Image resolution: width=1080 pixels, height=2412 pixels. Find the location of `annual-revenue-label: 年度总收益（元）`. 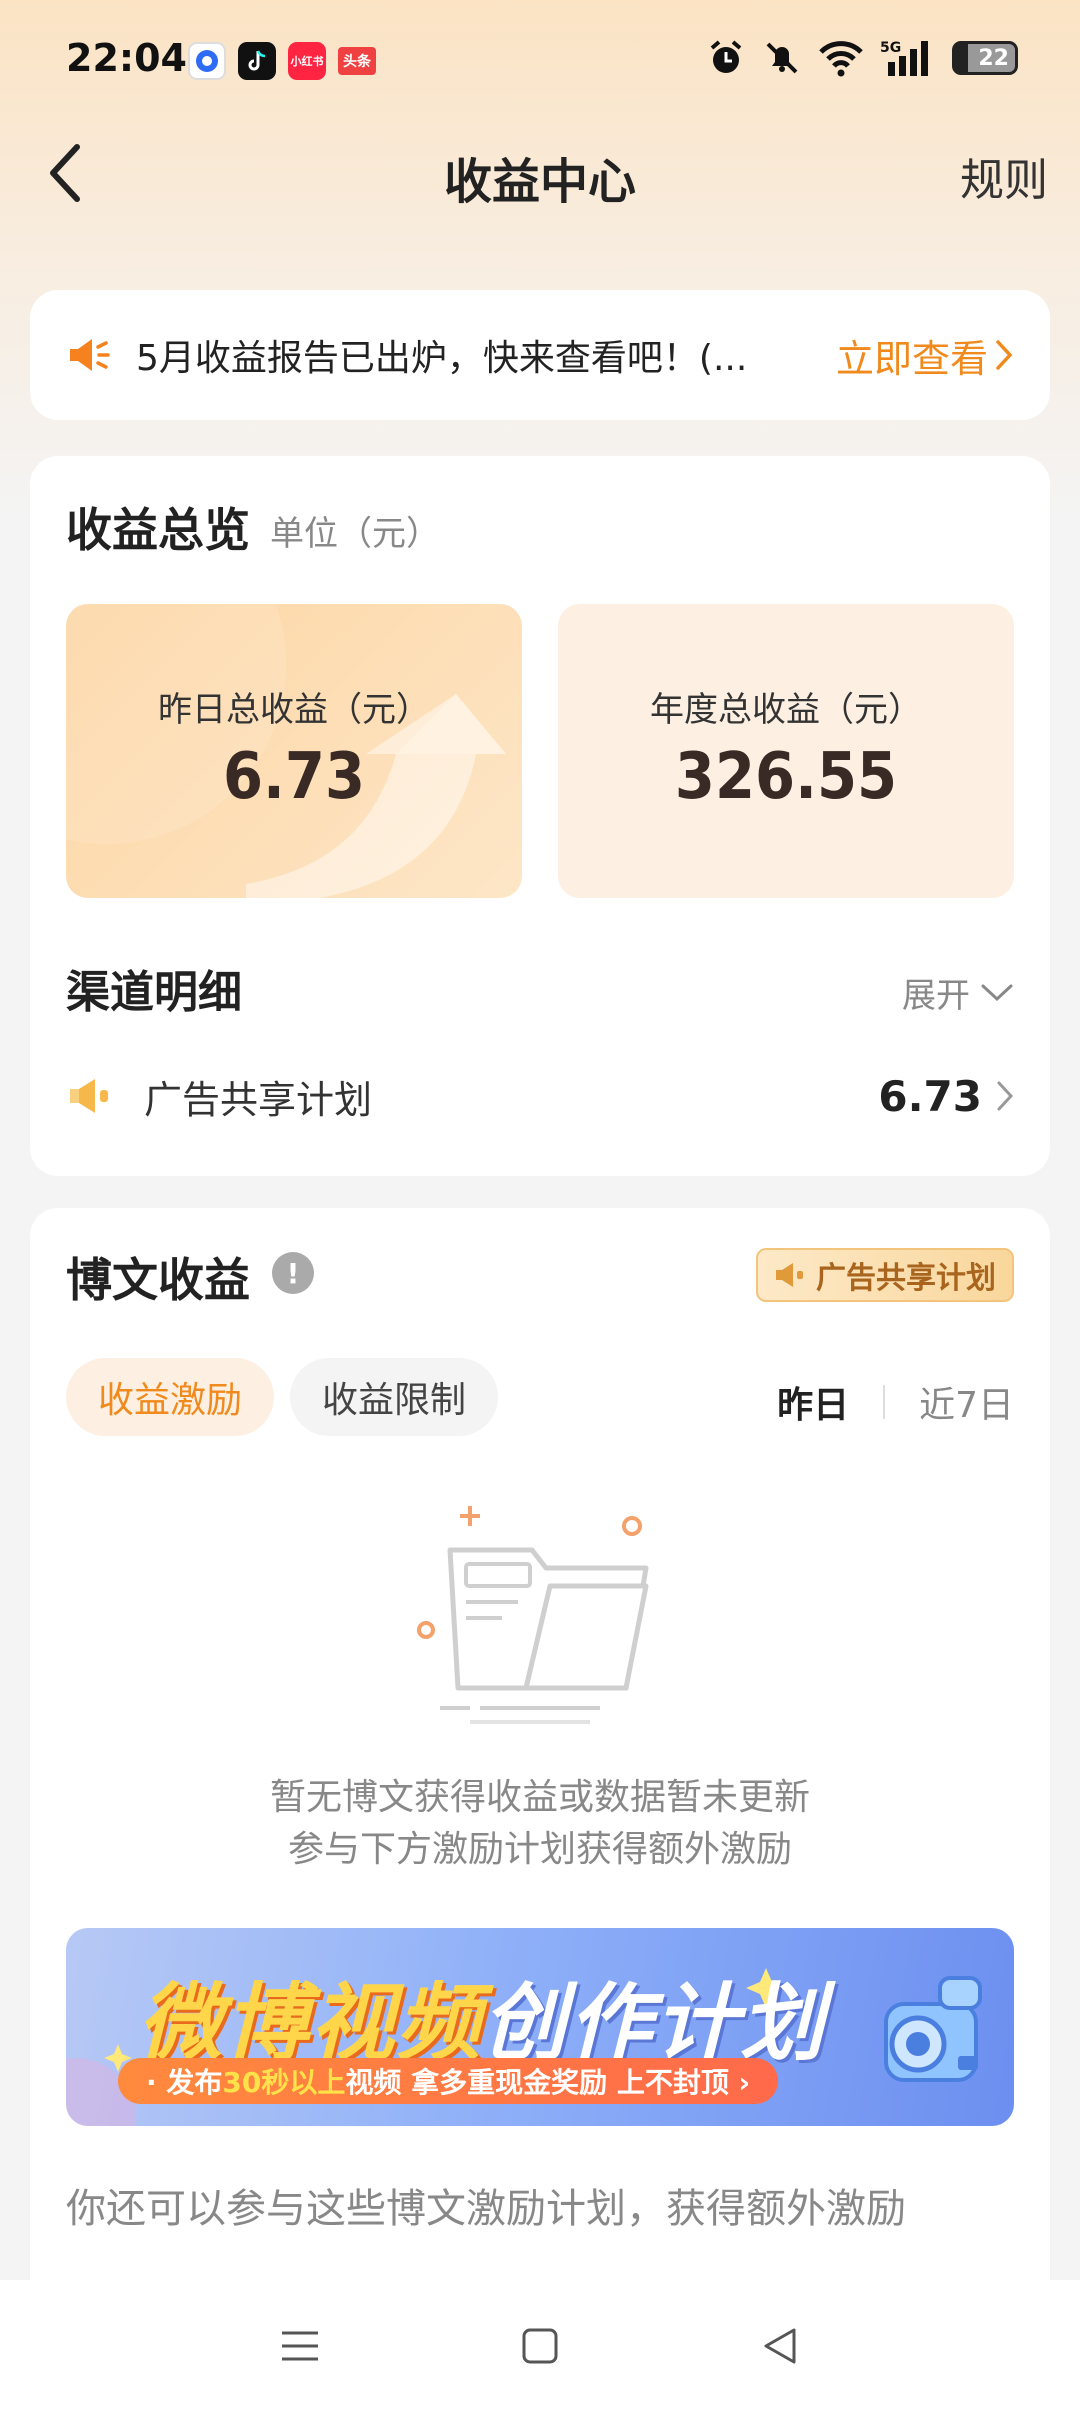

annual-revenue-label: 年度总收益（元） is located at coordinates (786, 710).